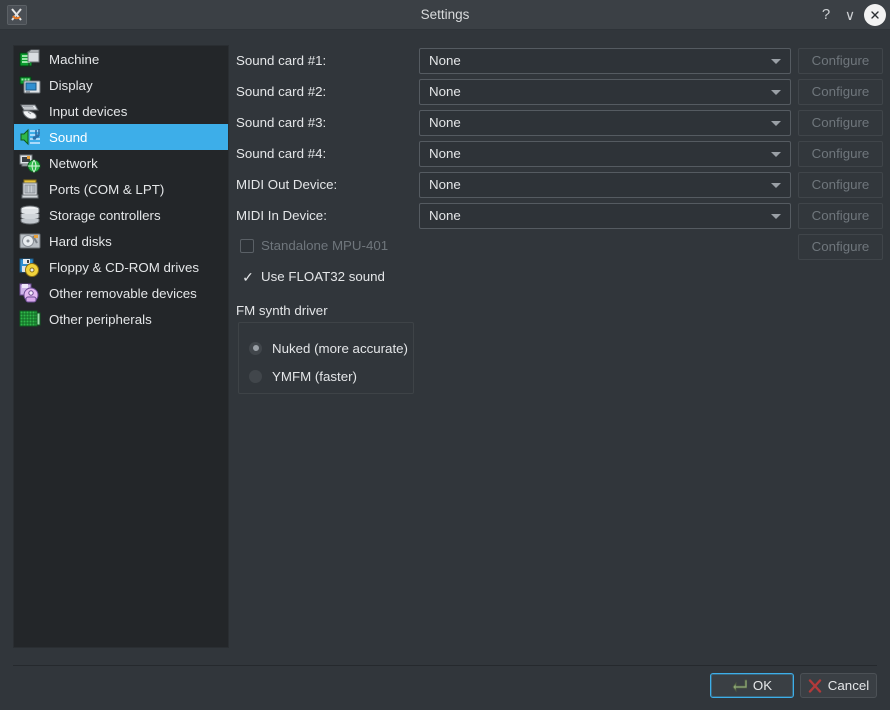 This screenshot has width=890, height=710. What do you see at coordinates (30, 111) in the screenshot?
I see `keyboard-mouse-icon` at bounding box center [30, 111].